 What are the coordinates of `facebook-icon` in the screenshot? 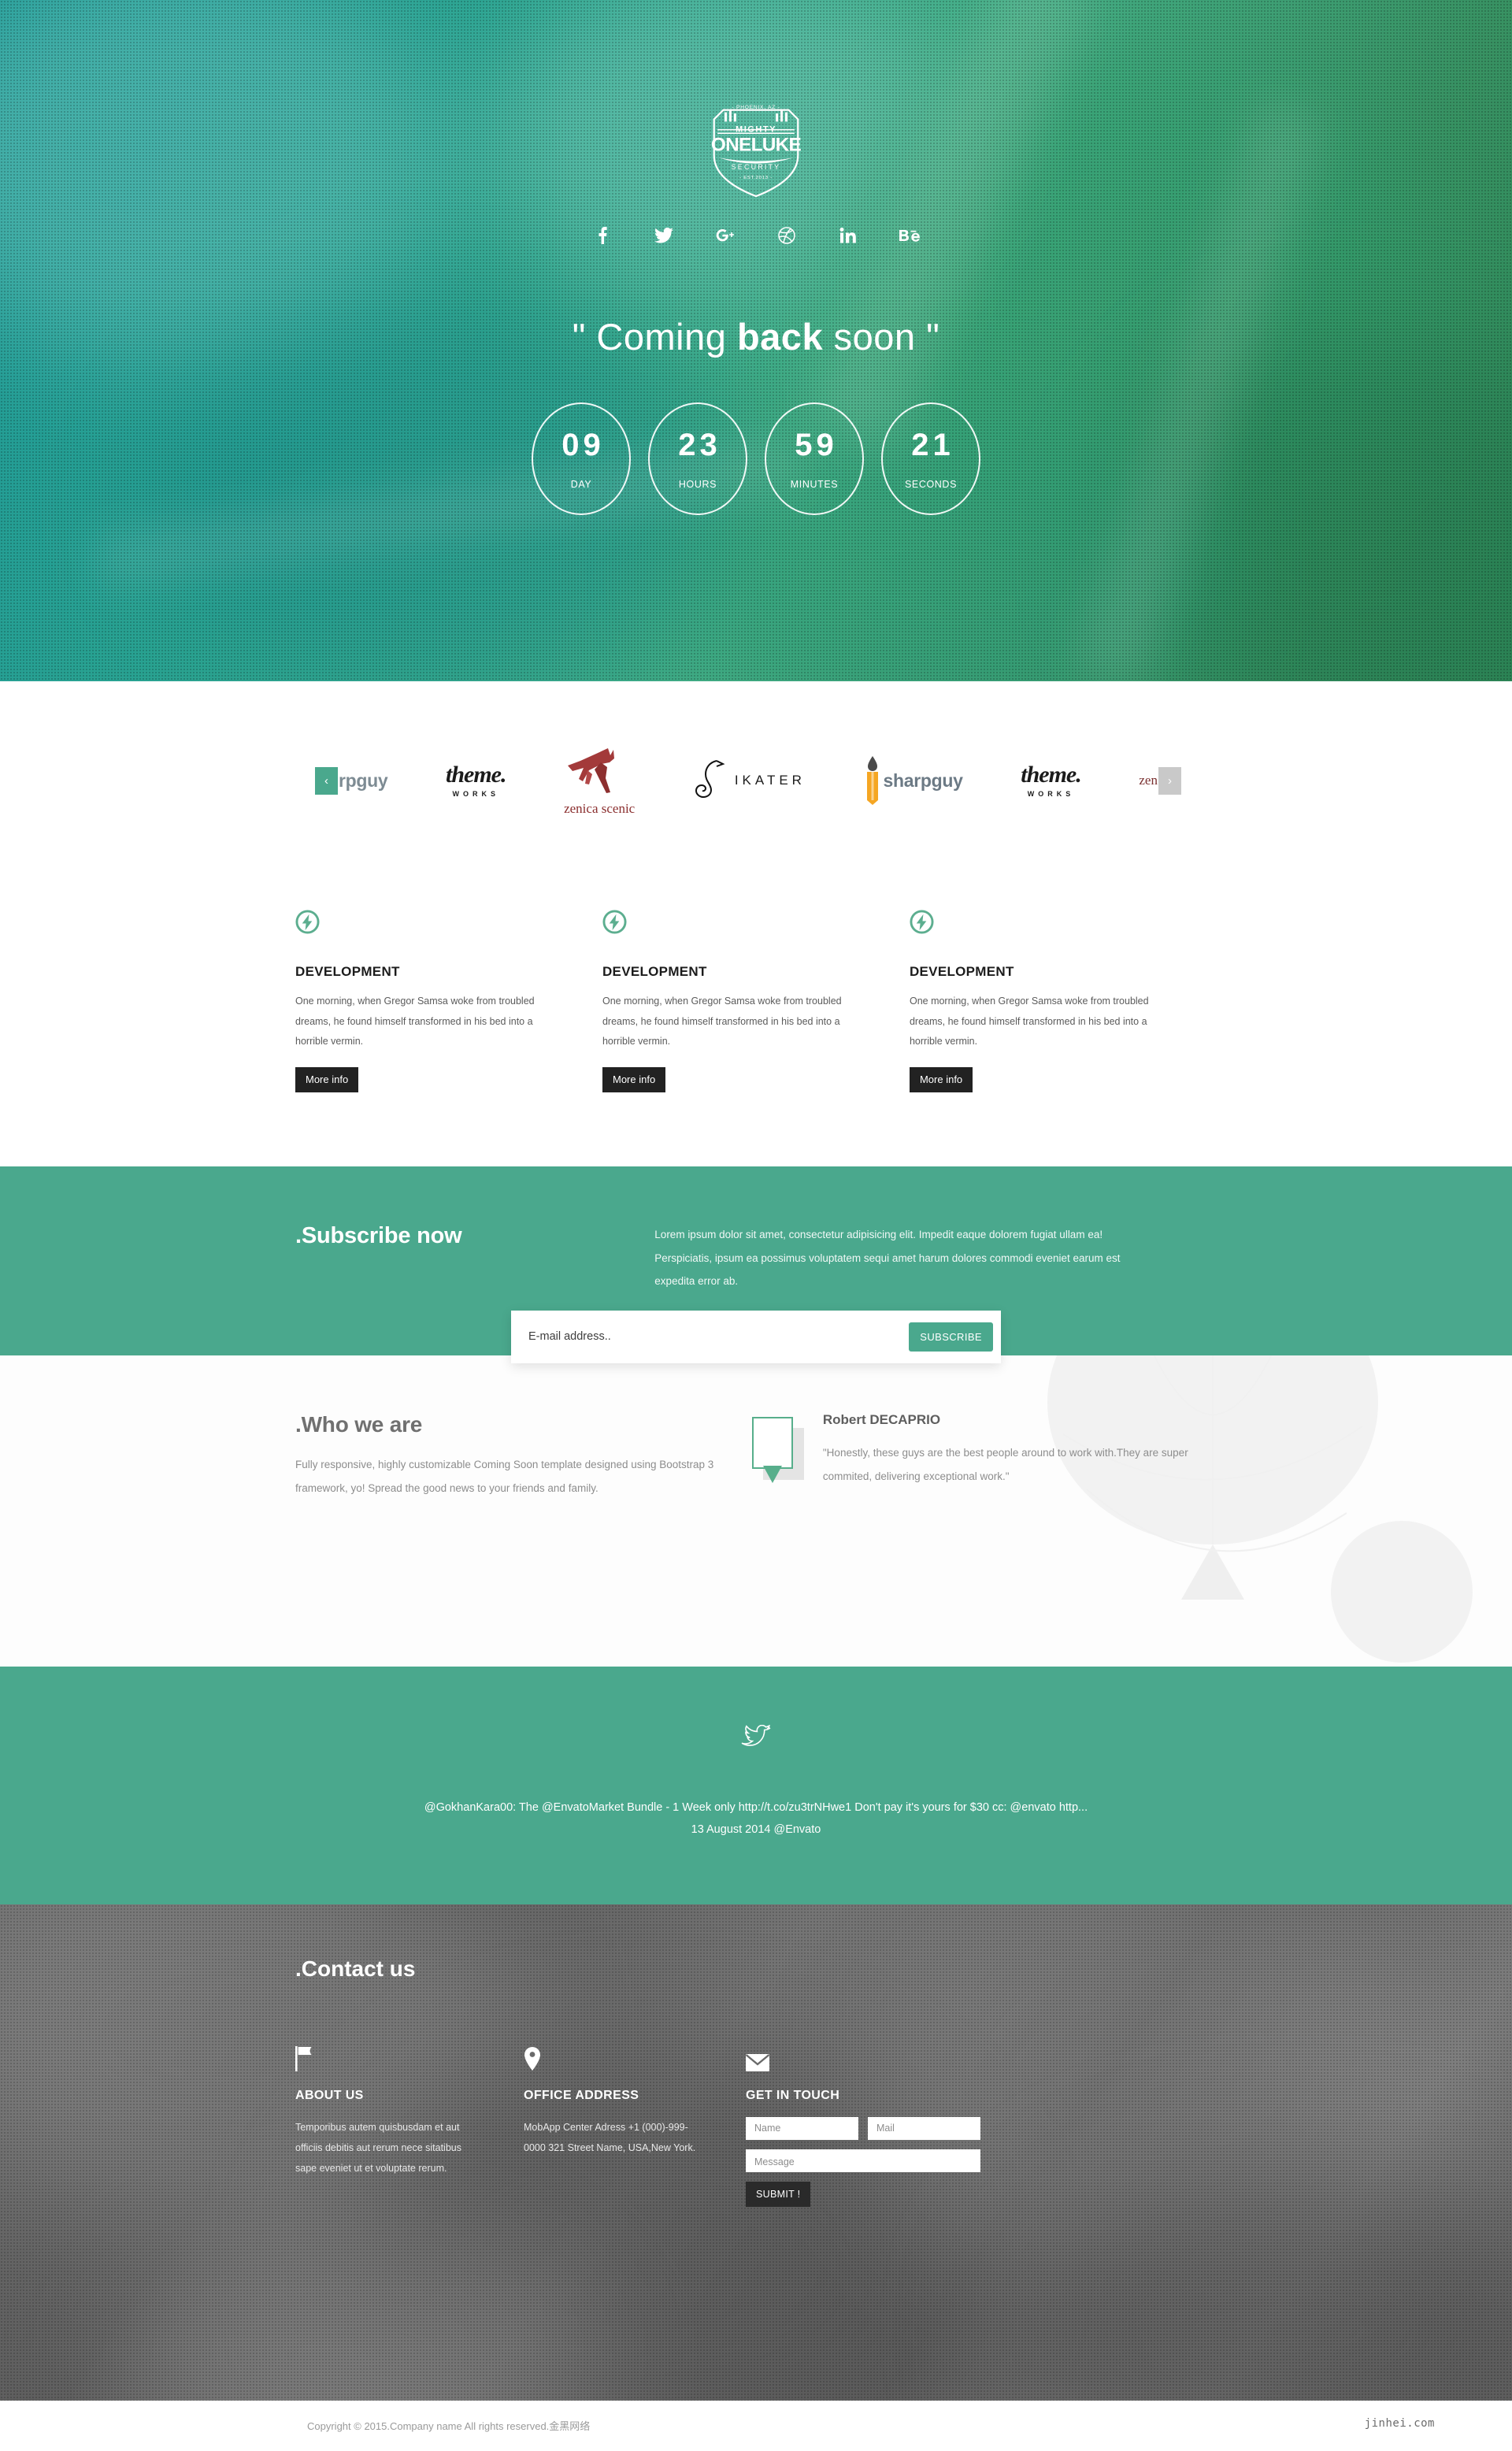 It's located at (602, 236).